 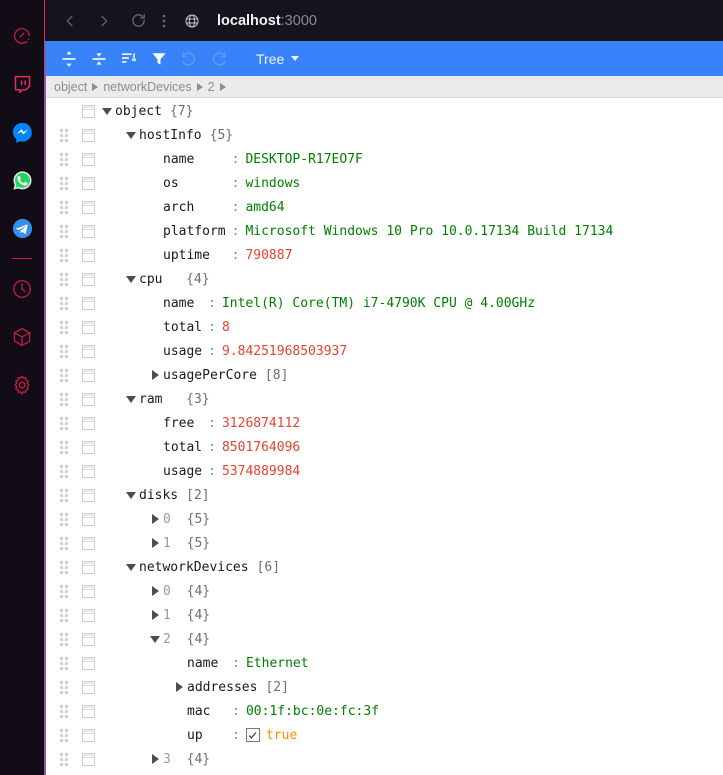 What do you see at coordinates (147, 87) in the screenshot?
I see `breadcrumb-item: networkDevices` at bounding box center [147, 87].